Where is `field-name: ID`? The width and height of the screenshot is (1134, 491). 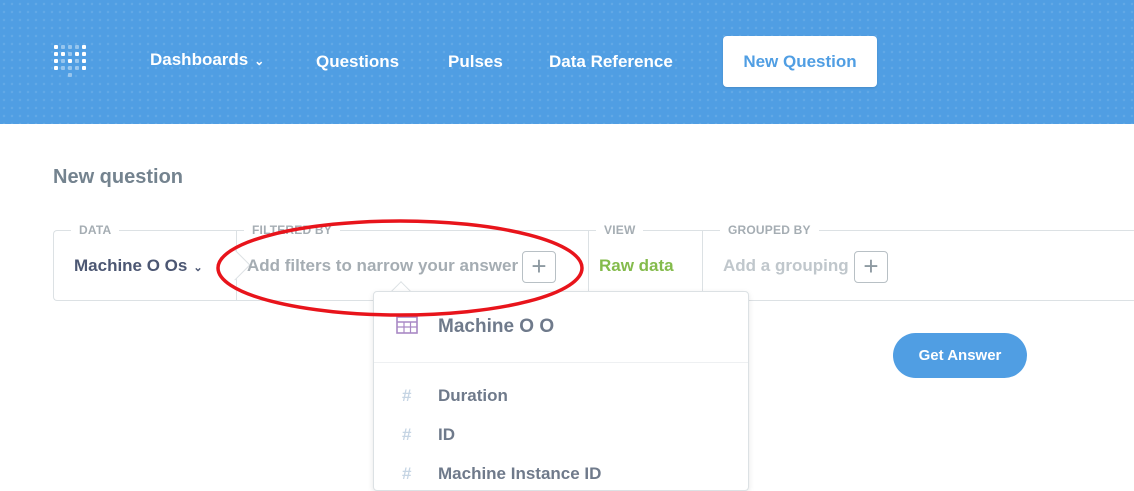 field-name: ID is located at coordinates (446, 434).